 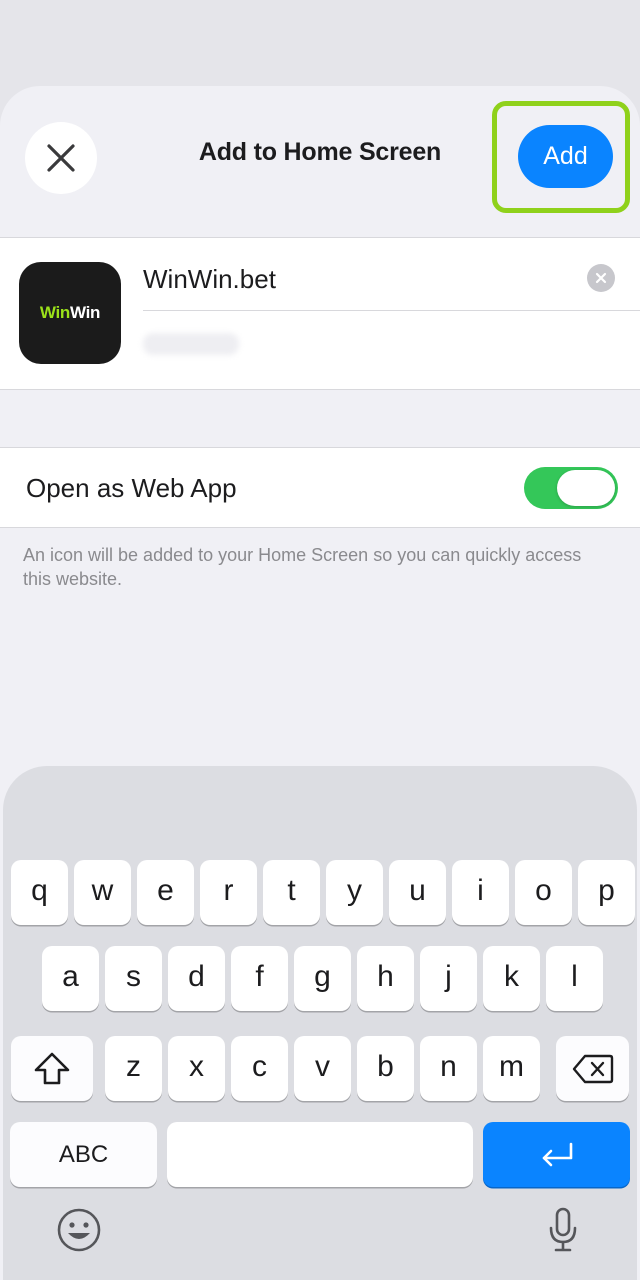 I want to click on key-c: c, so click(x=259, y=1068).